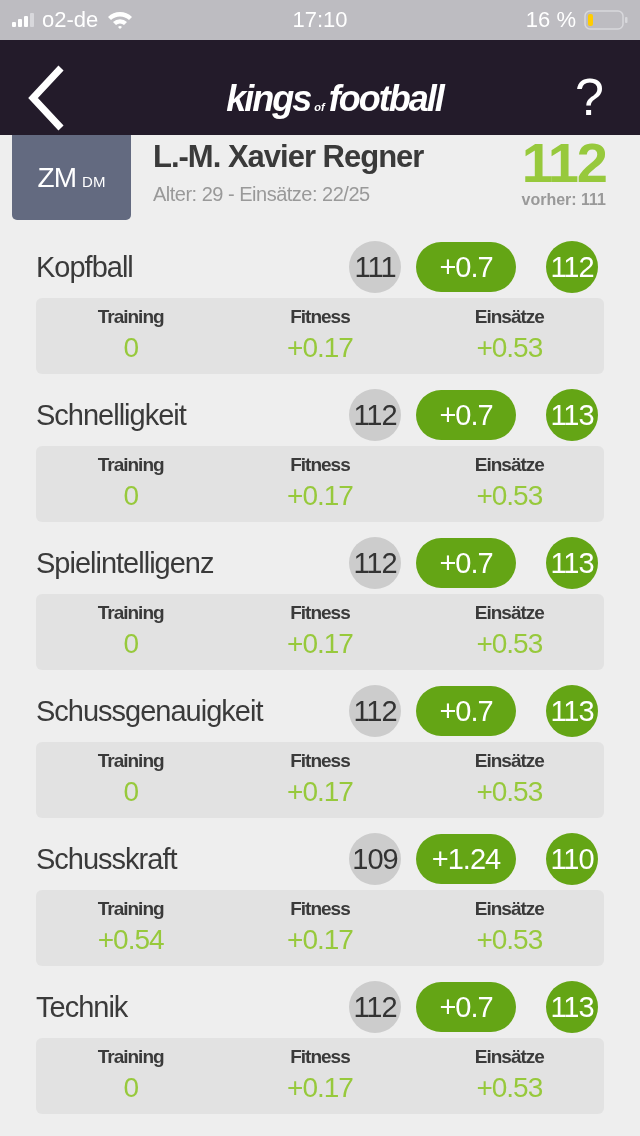  Describe the element at coordinates (70, 20) in the screenshot. I see `carrier-name: o2-de` at that location.